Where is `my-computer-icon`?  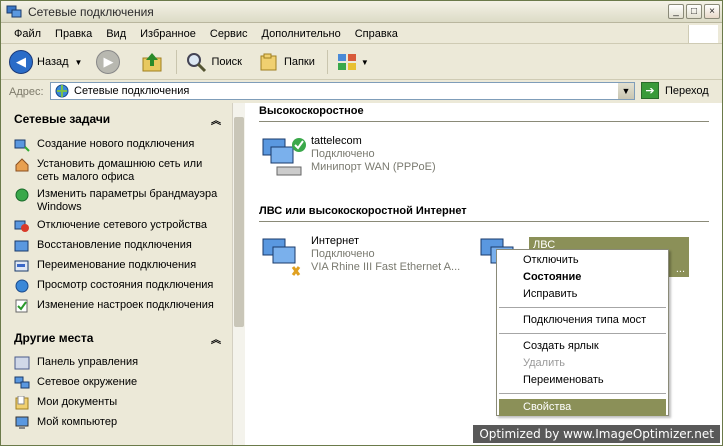 my-computer-icon is located at coordinates (22, 422).